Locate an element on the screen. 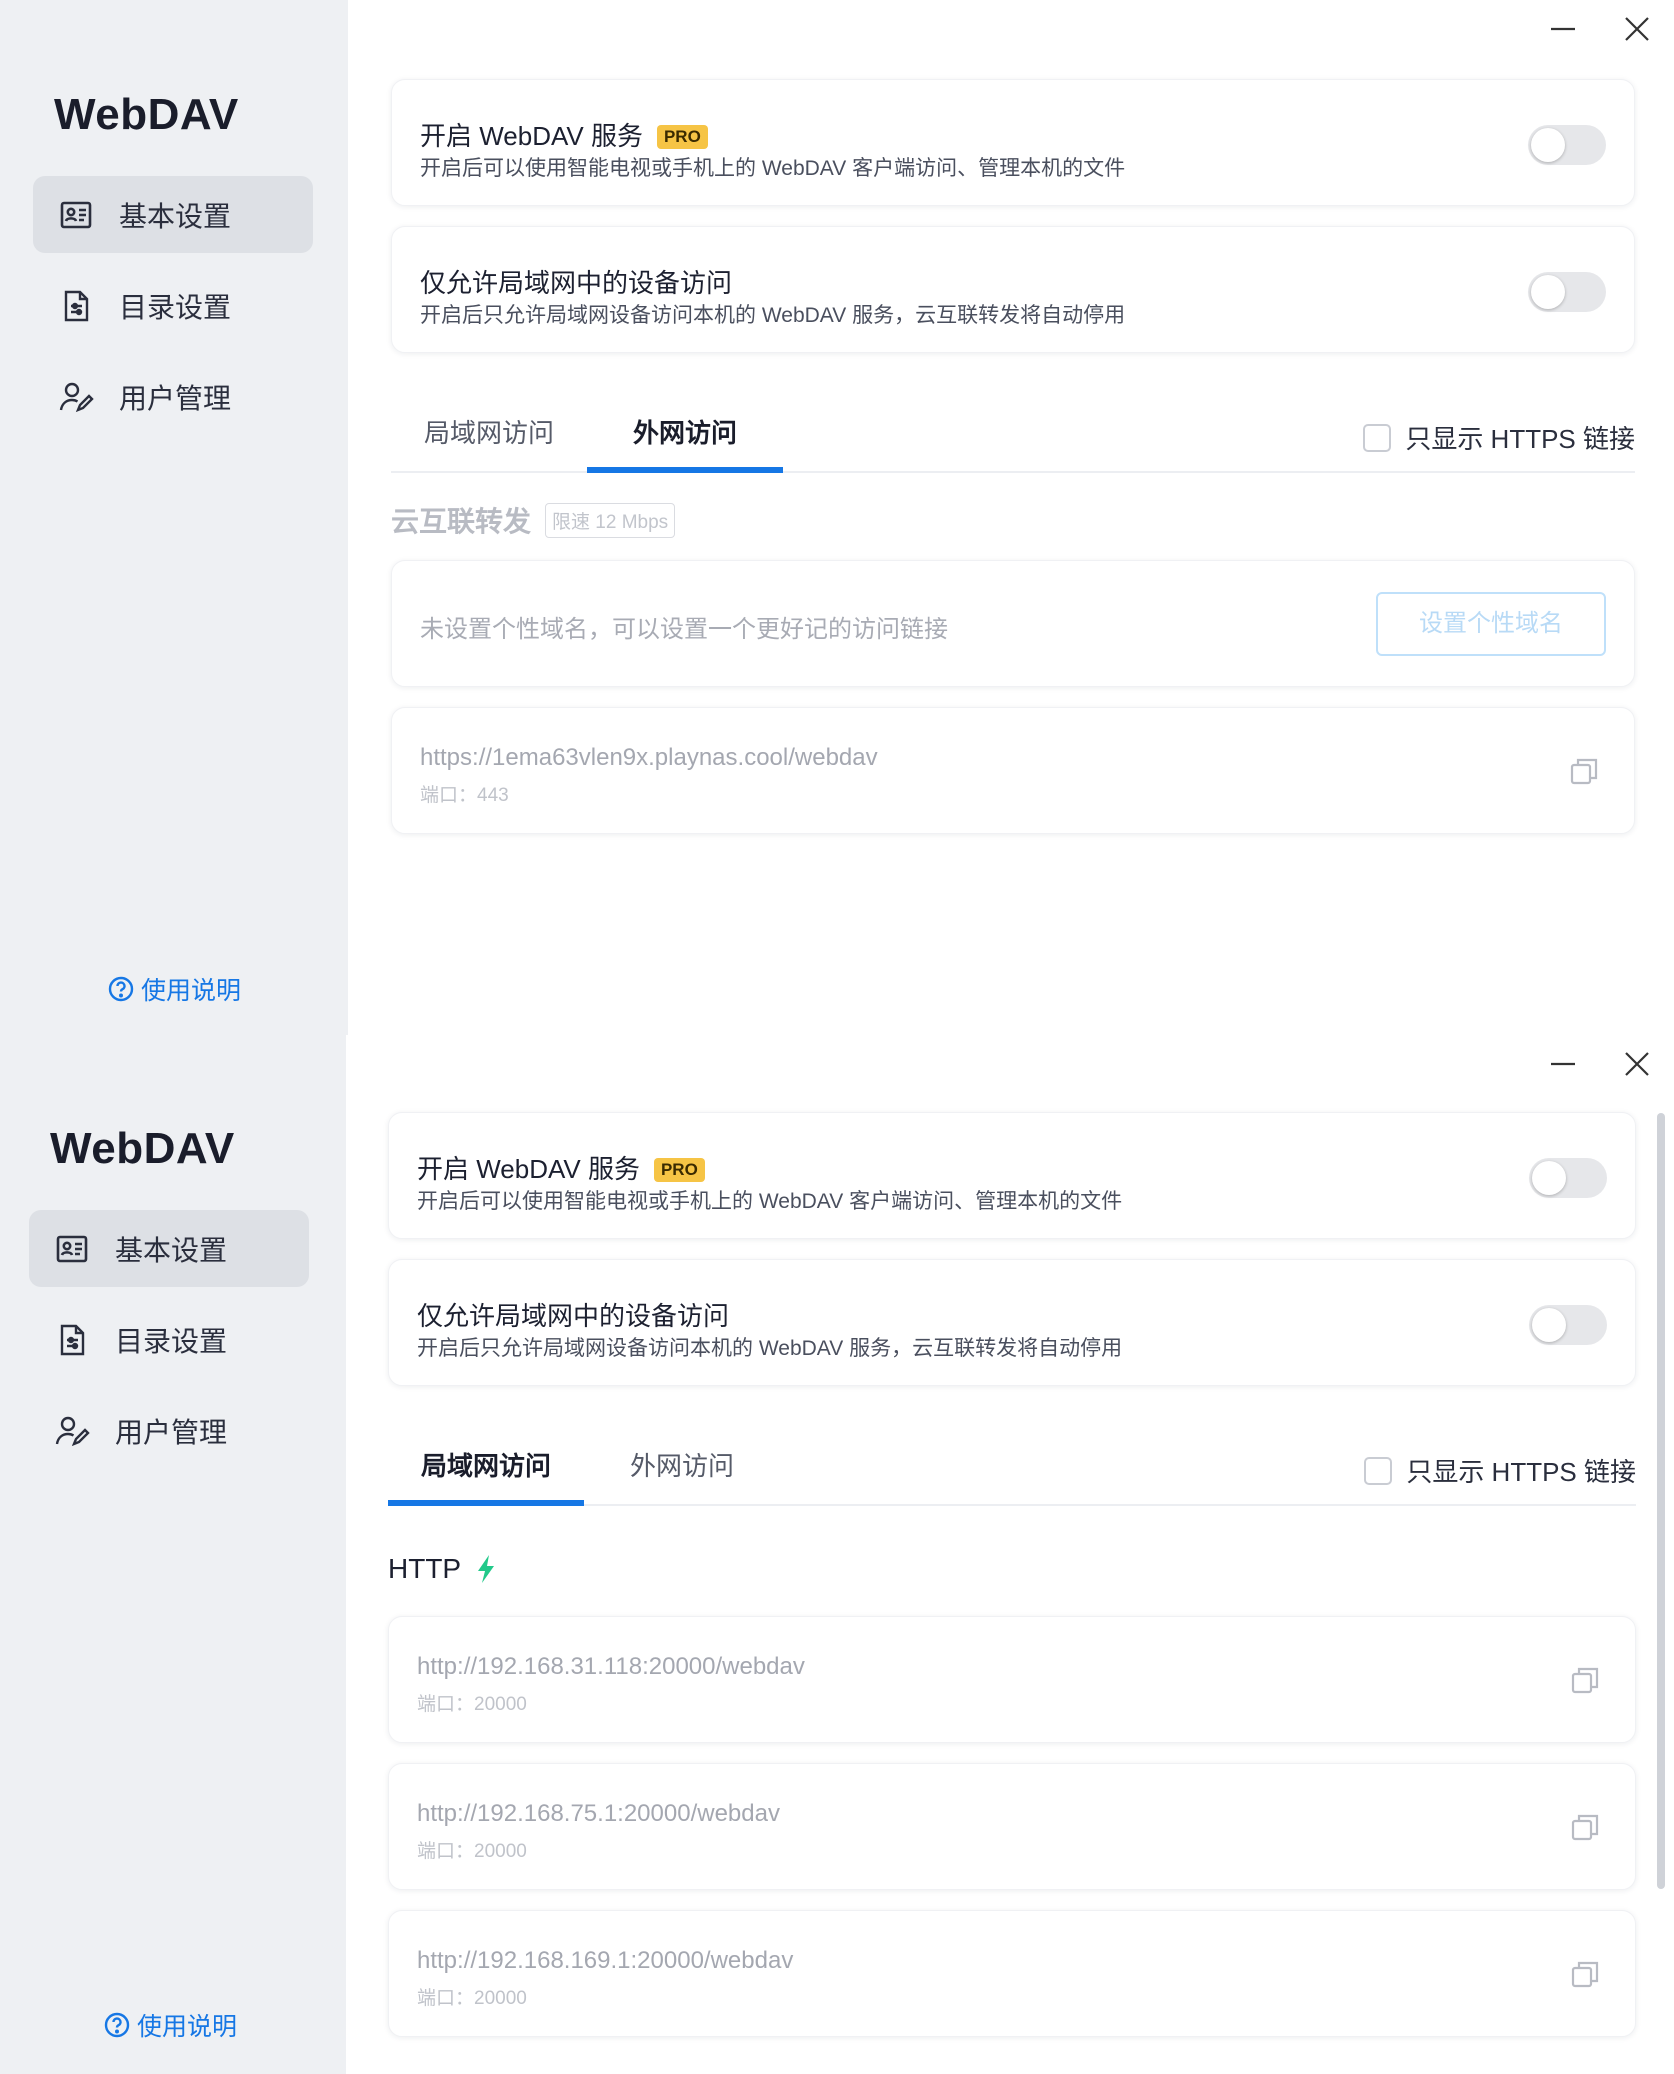  set-custom-domain-button: 设置个性域名 is located at coordinates (1491, 624).